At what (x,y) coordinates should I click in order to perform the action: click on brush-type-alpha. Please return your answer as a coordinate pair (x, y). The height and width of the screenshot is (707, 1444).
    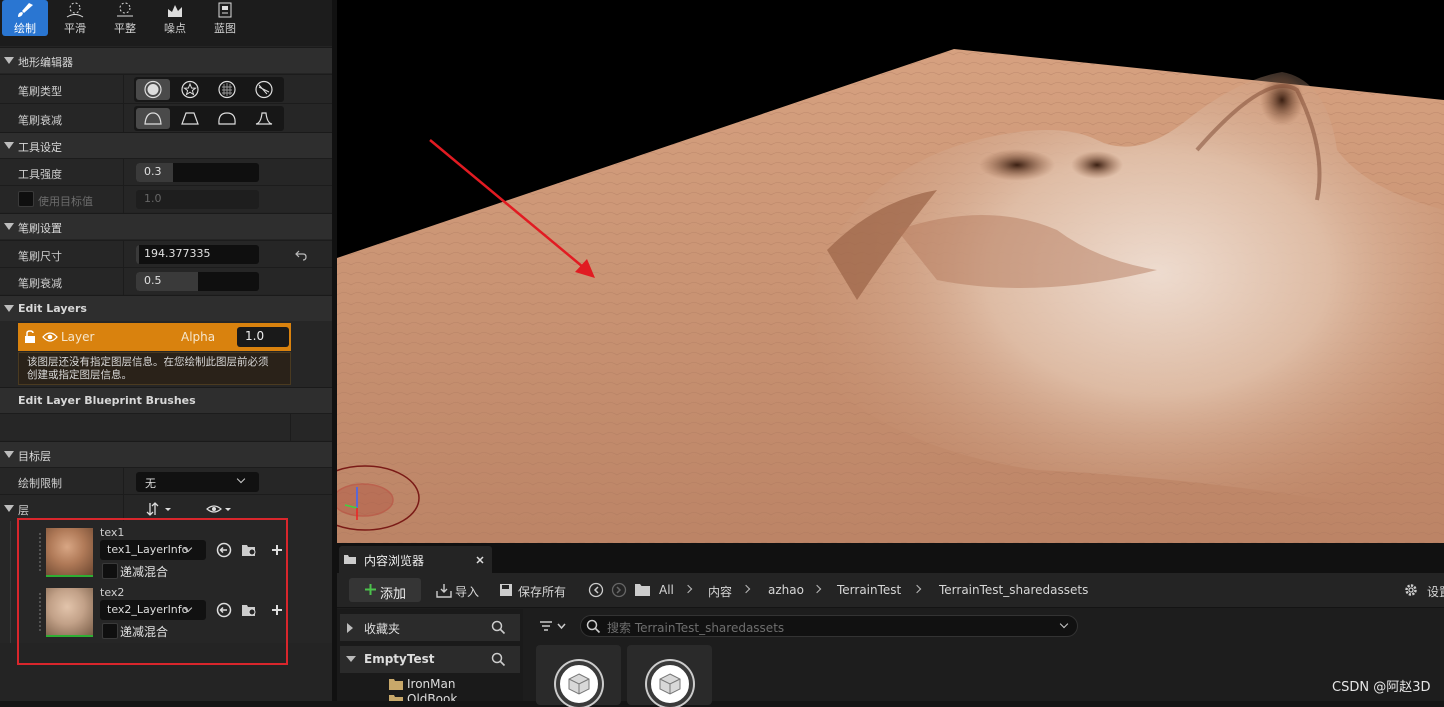
    Looking at the image, I should click on (190, 89).